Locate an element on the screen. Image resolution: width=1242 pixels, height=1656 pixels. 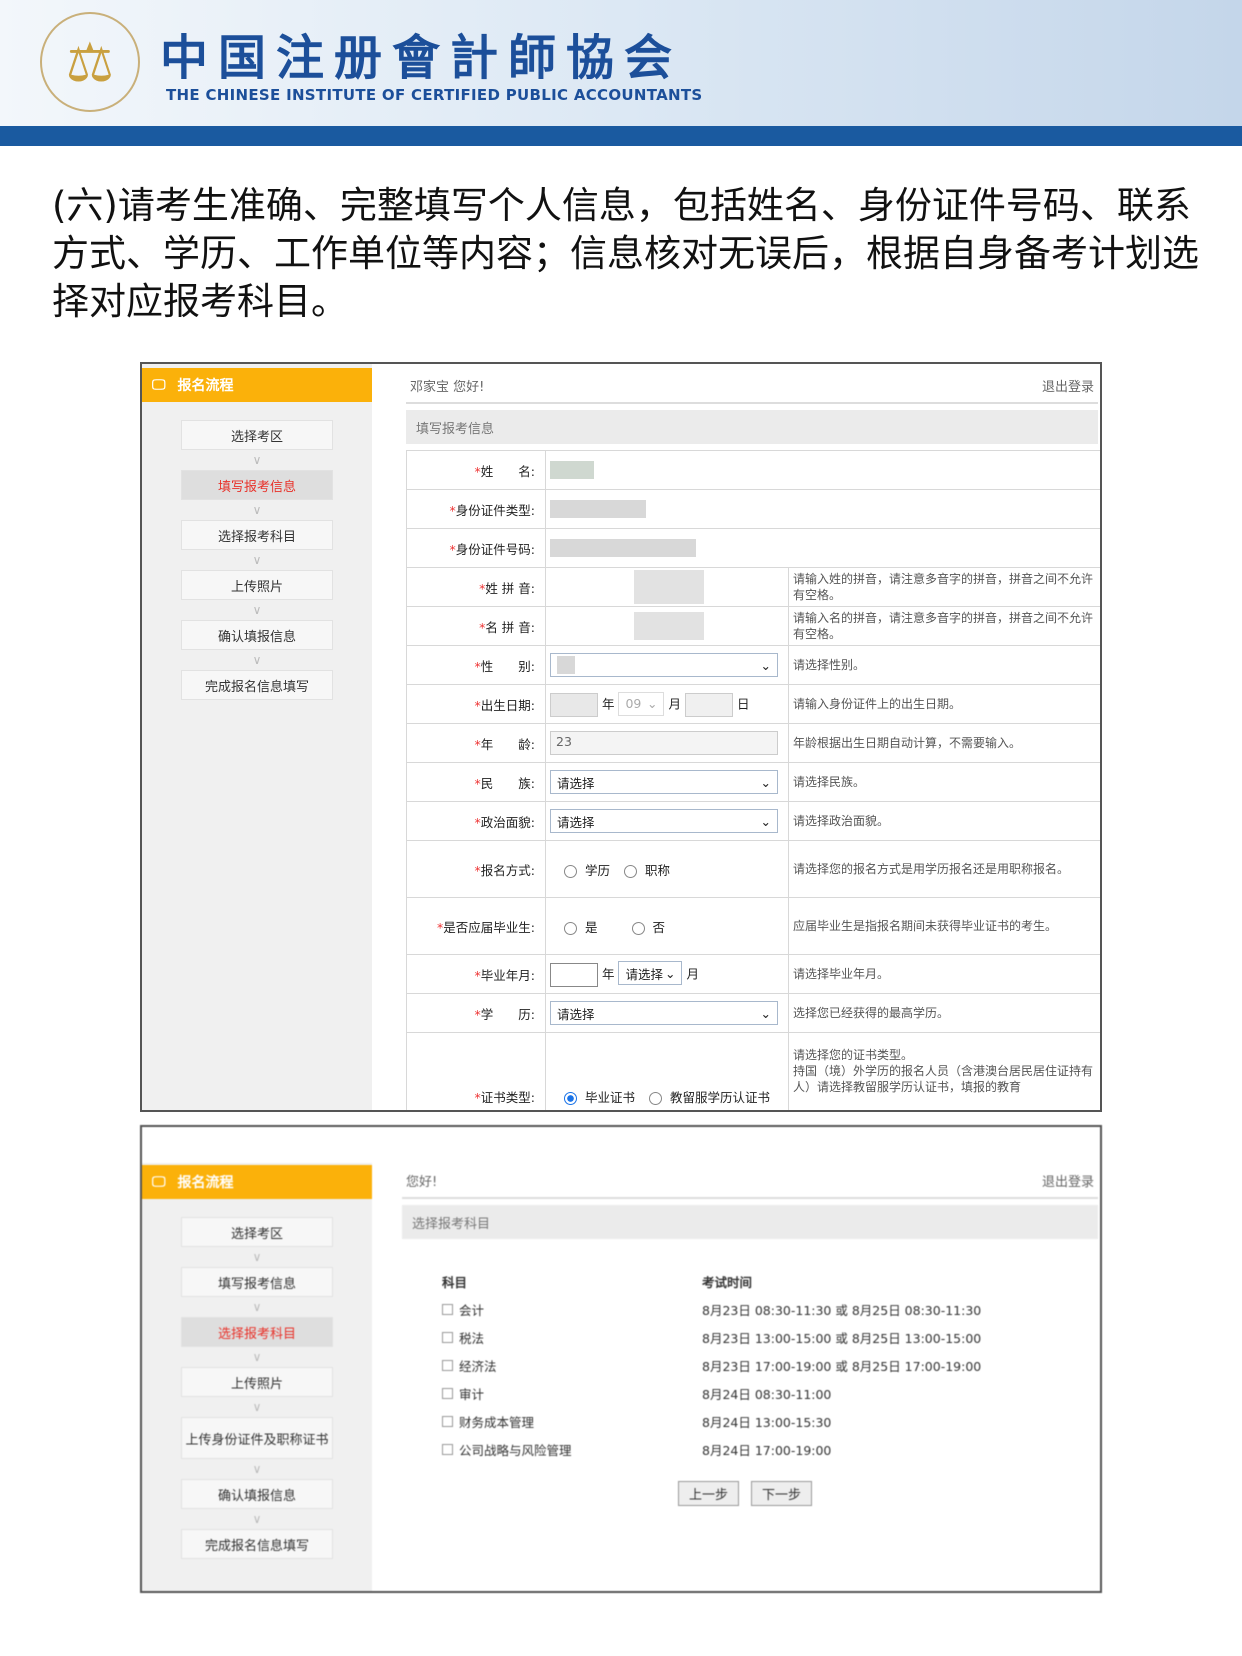
label: 学 历: is located at coordinates (507, 1014).